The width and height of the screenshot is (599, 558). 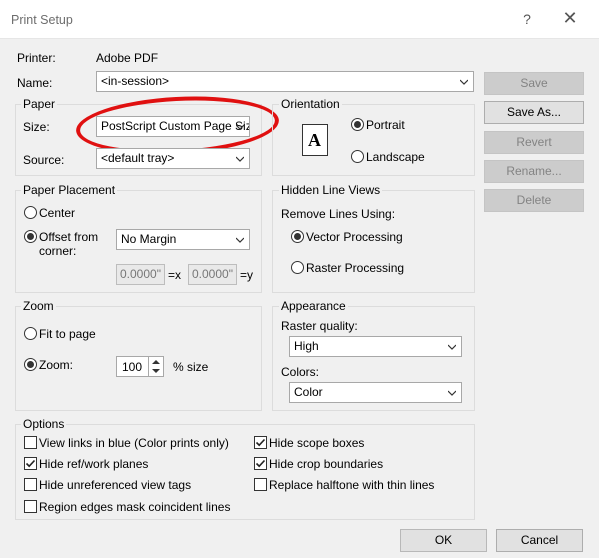 I want to click on zoom-spinner, so click(x=155, y=366).